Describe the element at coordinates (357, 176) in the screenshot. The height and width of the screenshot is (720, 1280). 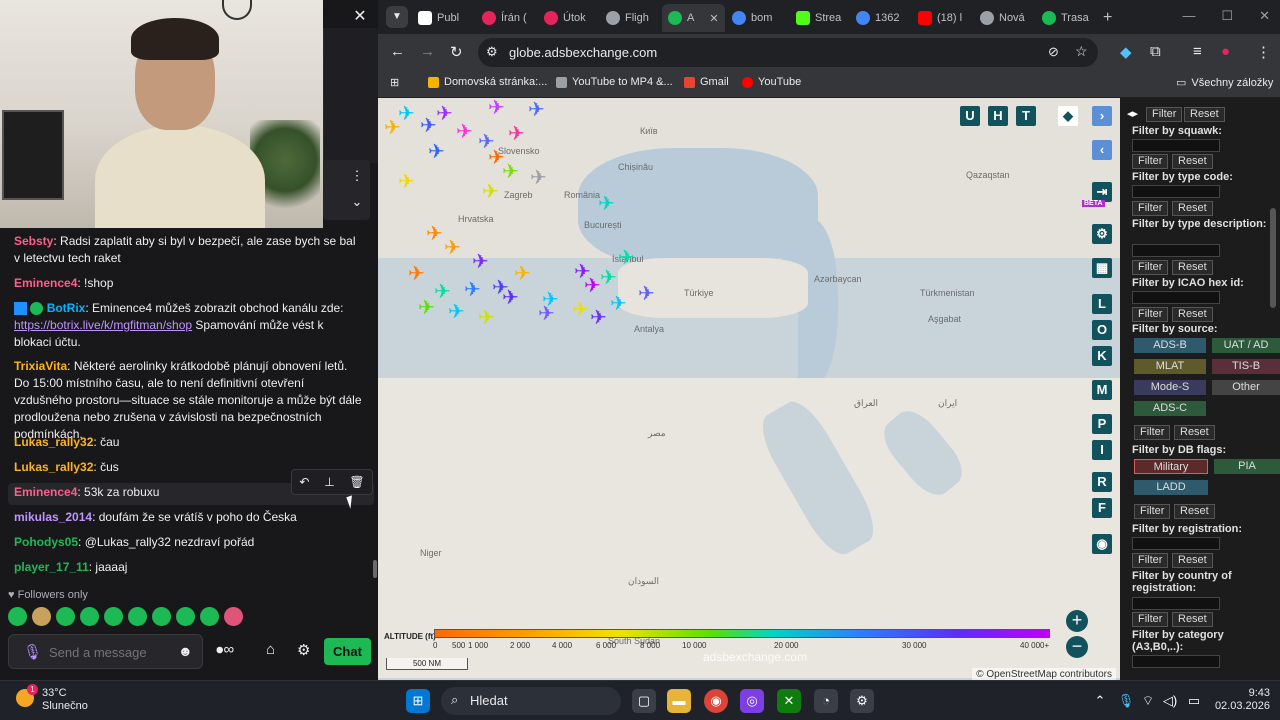
I see `more-icon: ⋮` at that location.